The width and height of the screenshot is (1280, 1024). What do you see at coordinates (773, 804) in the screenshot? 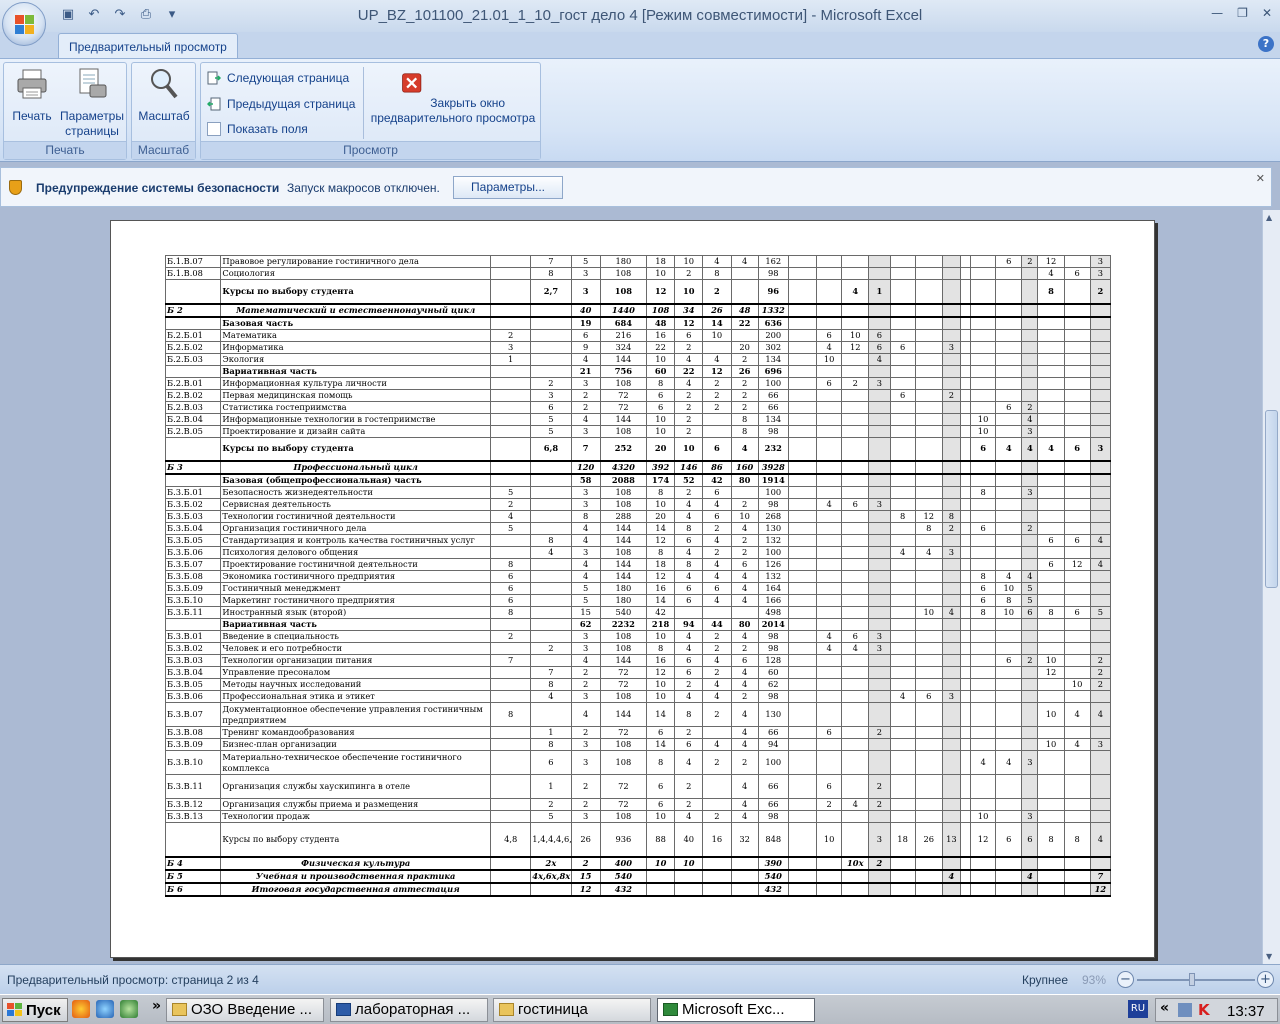
I see `value-cell: 66` at bounding box center [773, 804].